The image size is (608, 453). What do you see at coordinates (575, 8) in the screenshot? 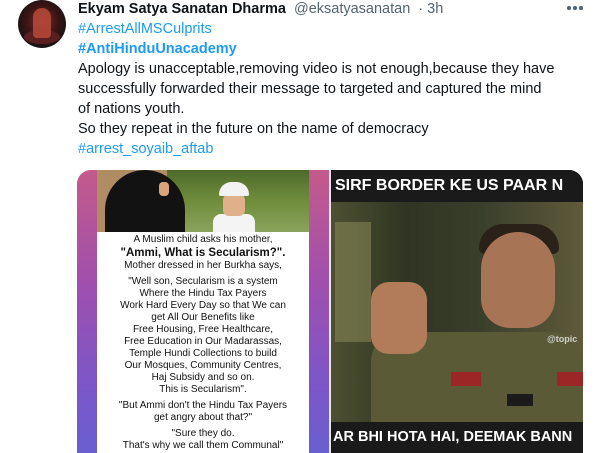
I see `more-dots-icon` at bounding box center [575, 8].